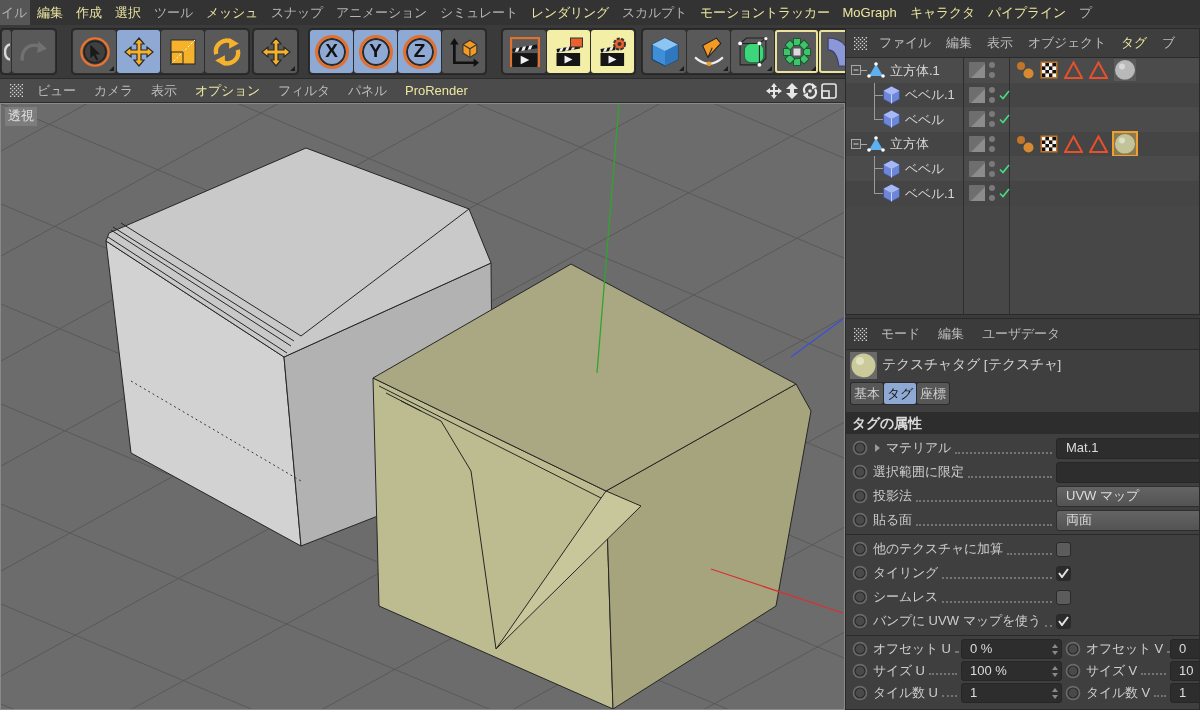 Image resolution: width=1200 pixels, height=710 pixels. I want to click on menu-item: アニメーション, so click(381, 12).